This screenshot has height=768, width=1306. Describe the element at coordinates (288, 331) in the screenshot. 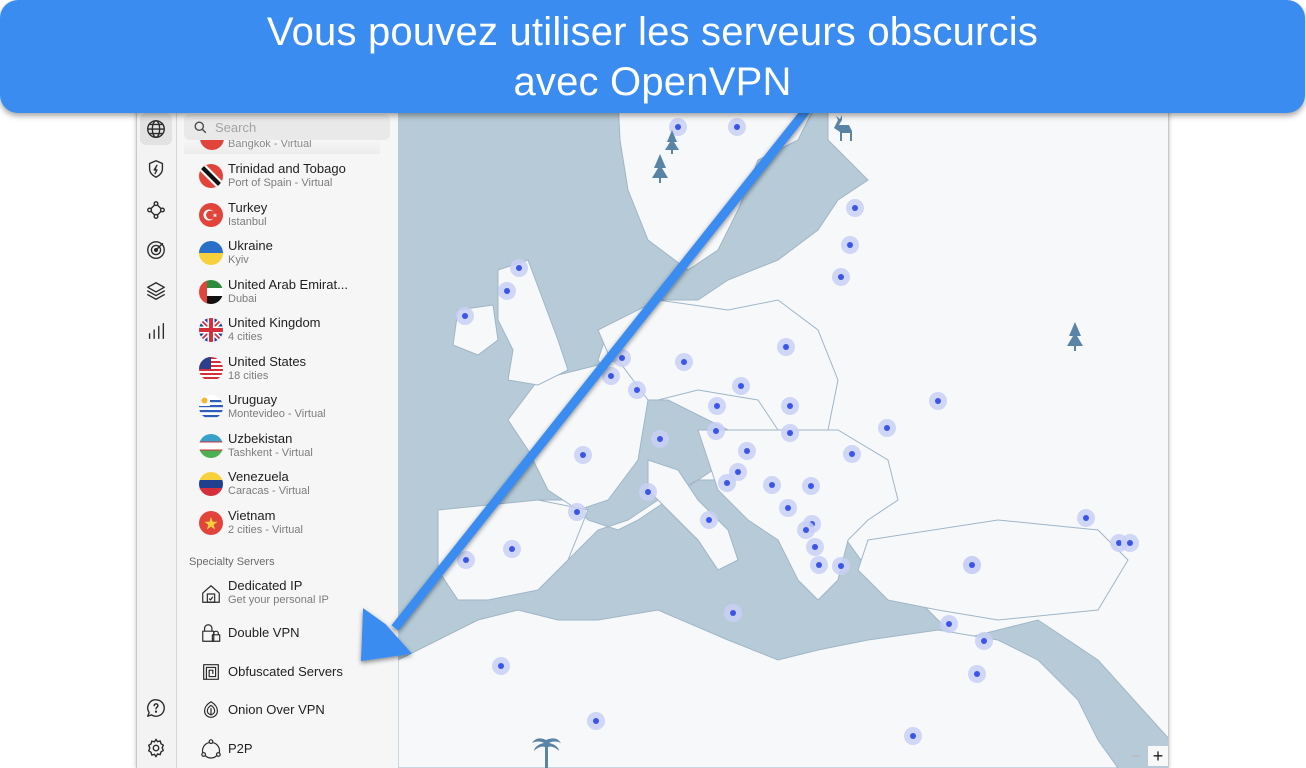

I see `country-row: United Kingdom 4 cities` at that location.